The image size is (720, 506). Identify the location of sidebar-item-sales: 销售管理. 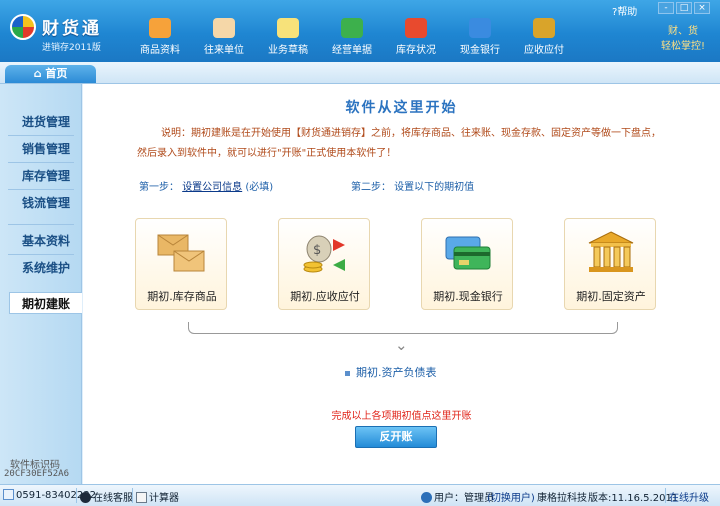
(41, 149).